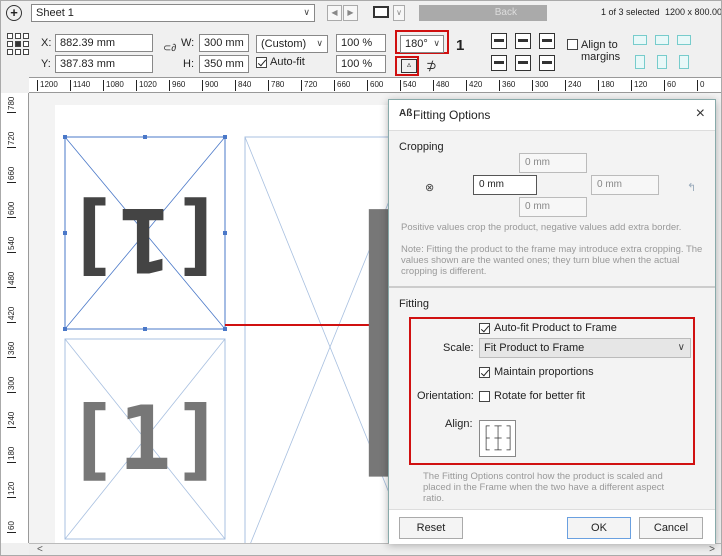 The width and height of the screenshot is (722, 556). Describe the element at coordinates (177, 85) in the screenshot. I see `ruler-tick-label: 960` at that location.